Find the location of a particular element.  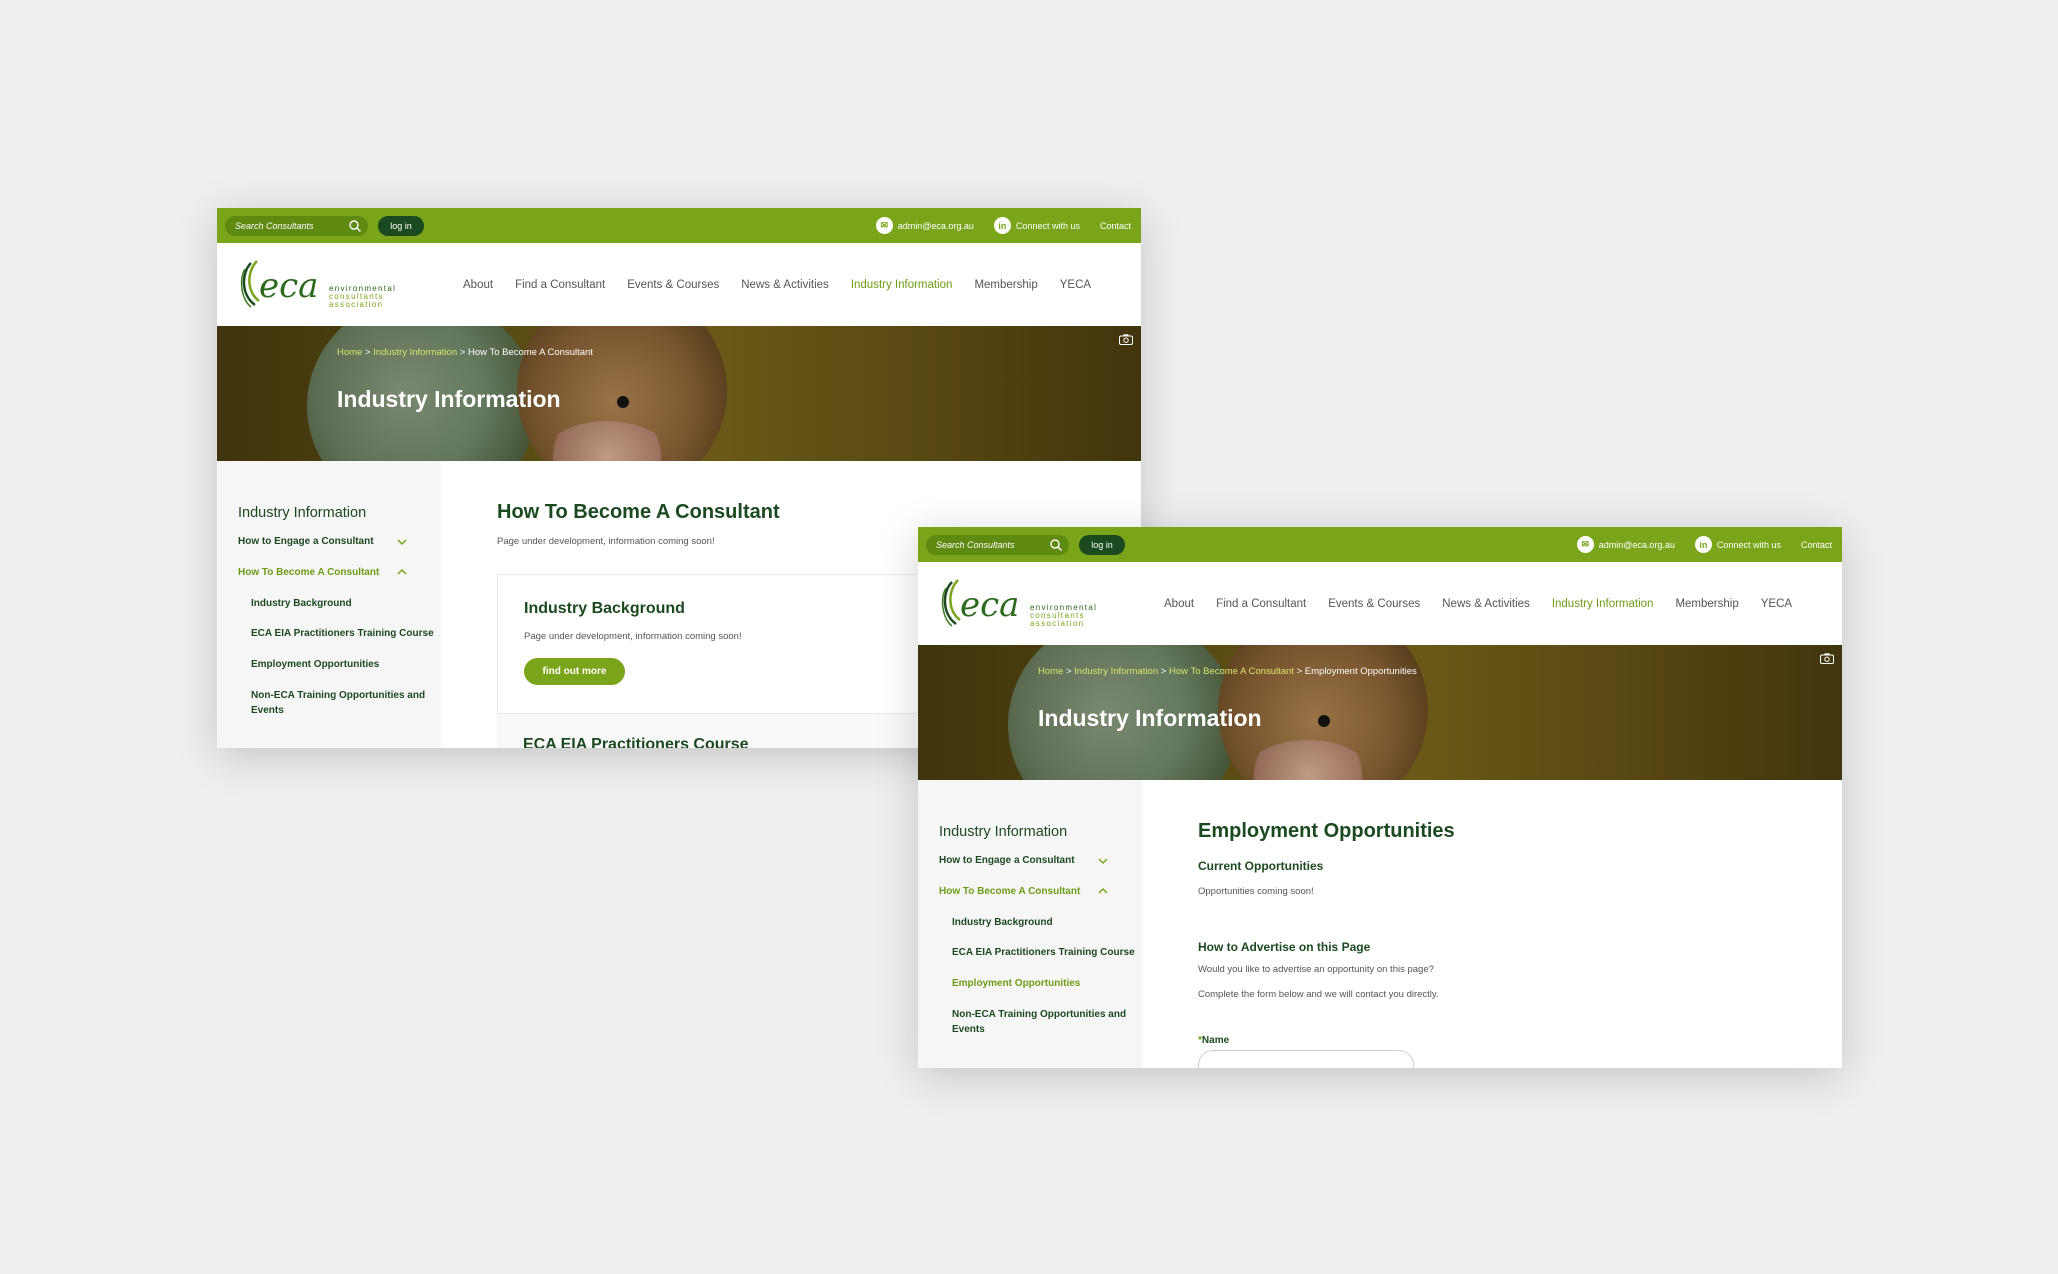

find-out-more-button: find out more is located at coordinates (574, 671).